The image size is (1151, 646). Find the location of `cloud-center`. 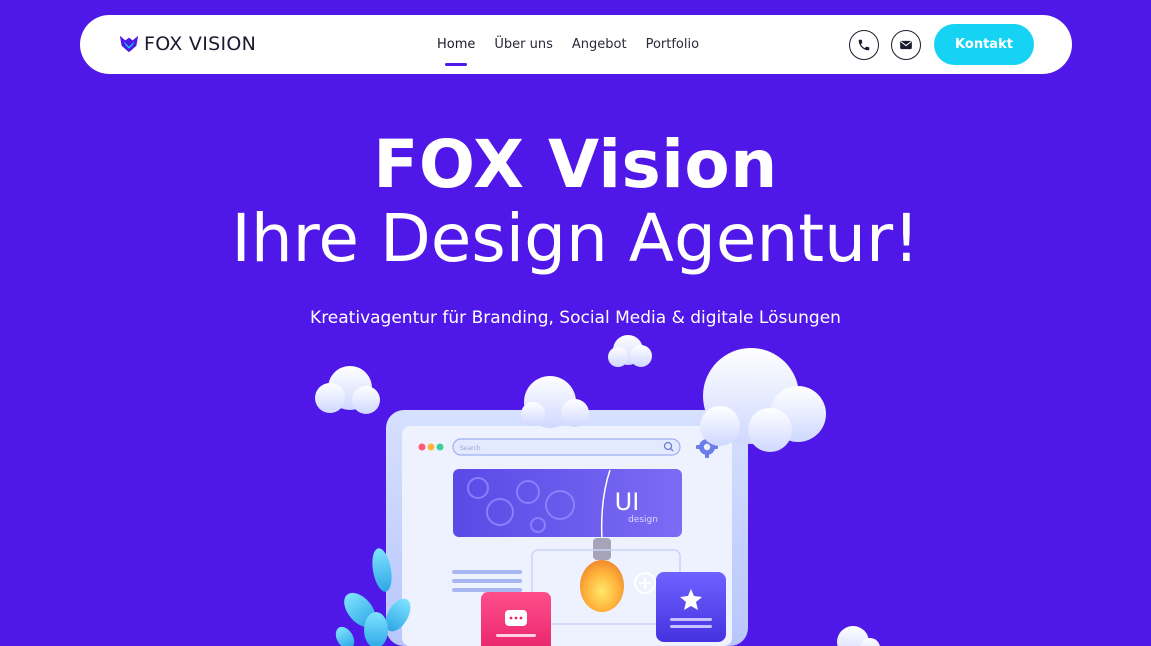

cloud-center is located at coordinates (555, 402).